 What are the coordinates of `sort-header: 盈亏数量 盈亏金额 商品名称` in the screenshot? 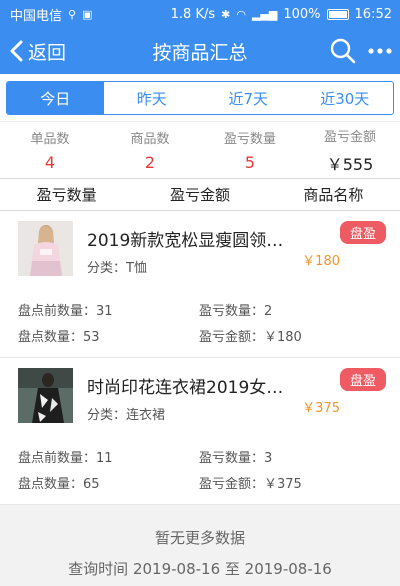 It's located at (200, 194).